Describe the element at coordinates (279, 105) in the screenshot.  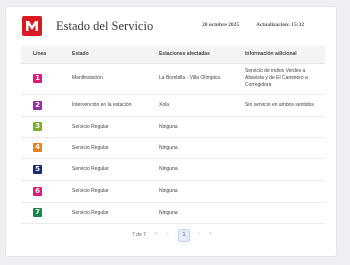
I see `additional-info: Sin servicio en ambos sentidos` at that location.